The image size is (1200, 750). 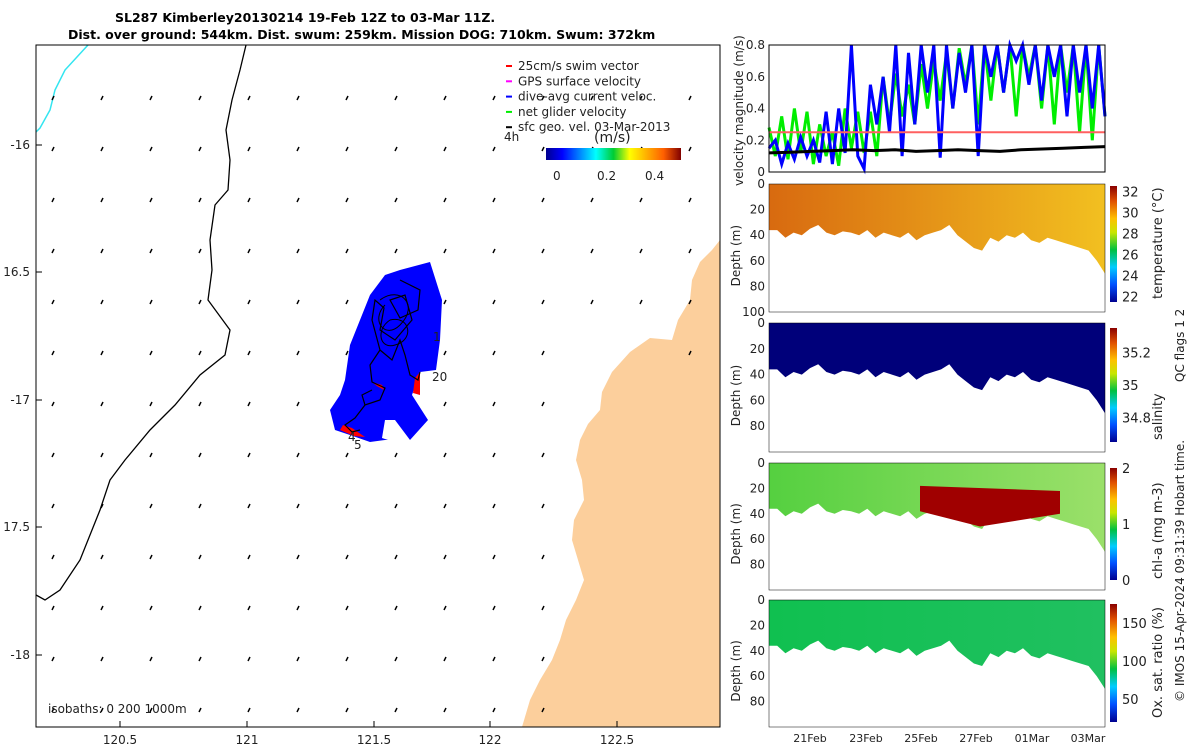 I want to click on colorbar-tick-label: 0, so click(x=1126, y=581).